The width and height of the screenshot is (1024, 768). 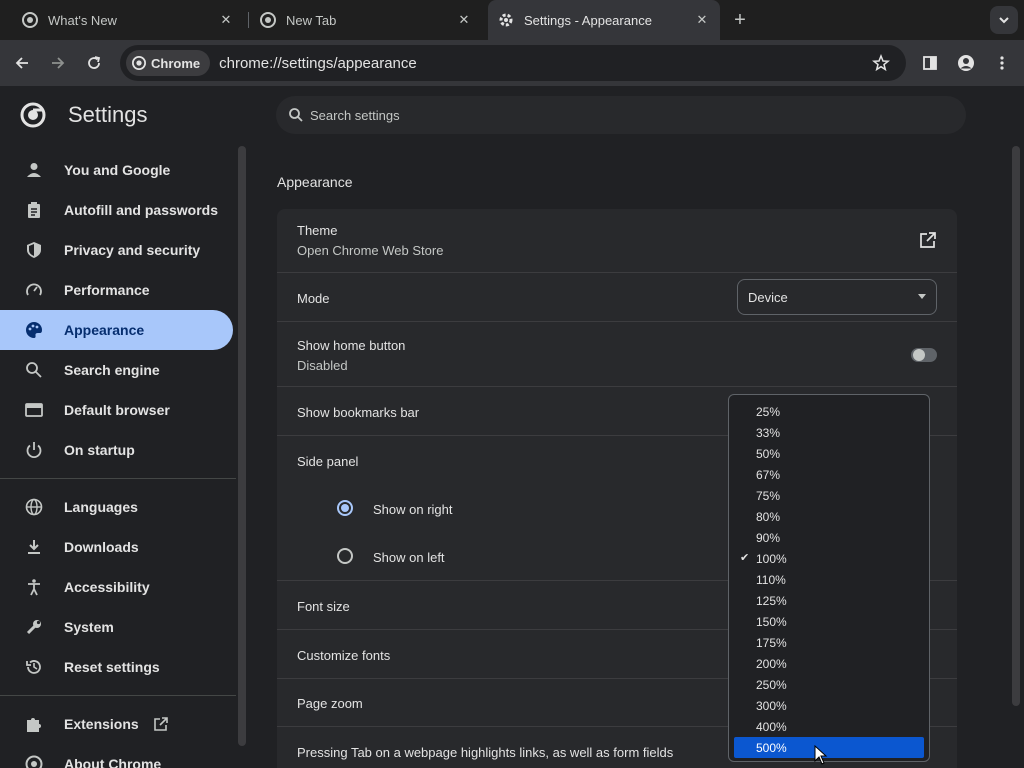 What do you see at coordinates (101, 507) in the screenshot?
I see `sidebar-item-label: Languages` at bounding box center [101, 507].